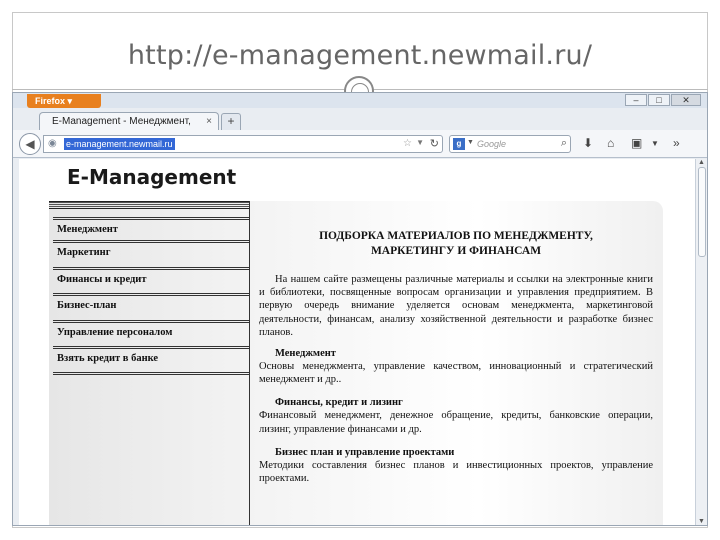 The height and width of the screenshot is (540, 720). What do you see at coordinates (588, 143) in the screenshot?
I see `download-icon: ⬇` at bounding box center [588, 143].